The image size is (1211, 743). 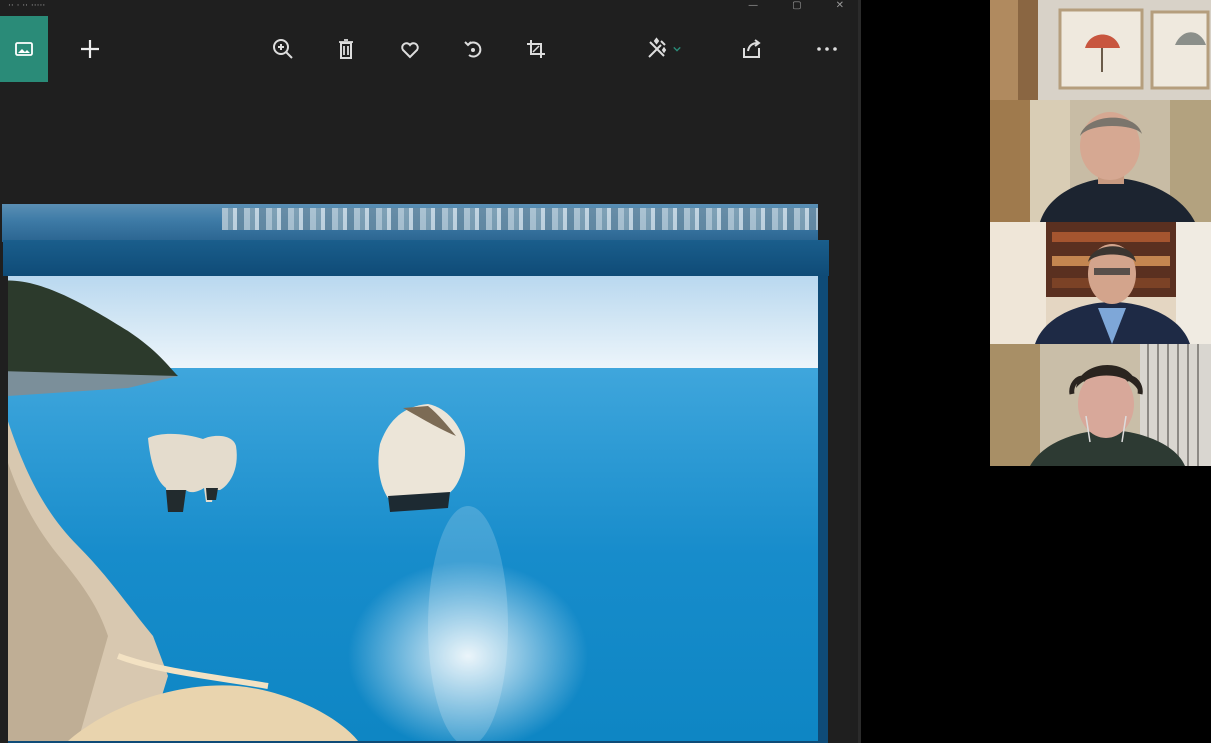 I want to click on previous-image-strip, so click(x=410, y=223).